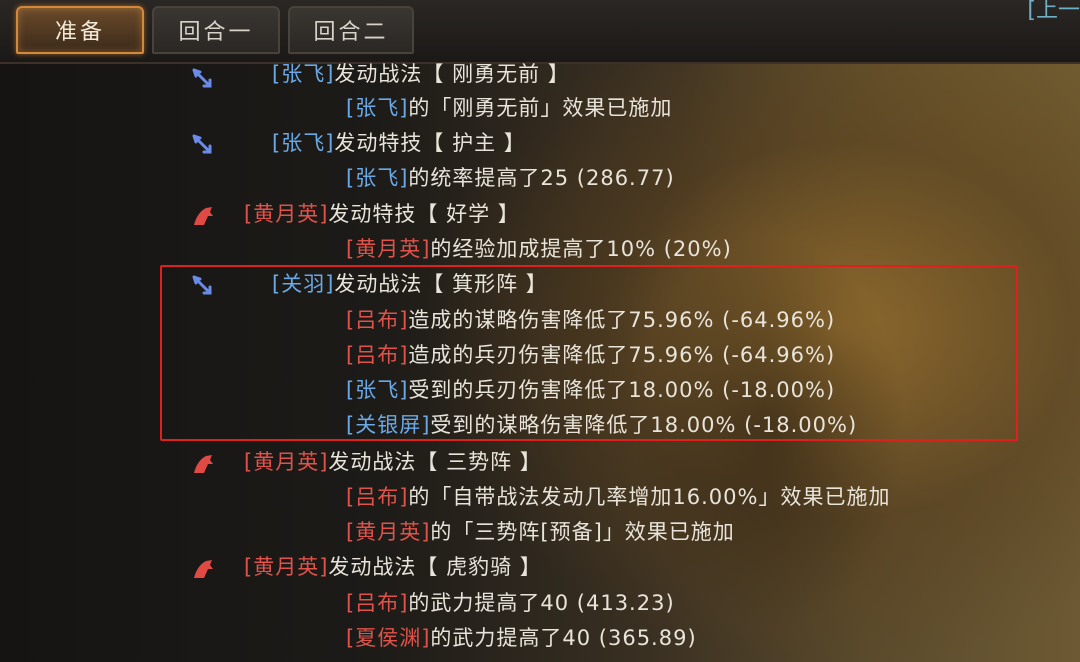 This screenshot has width=1080, height=662. Describe the element at coordinates (540, 32) in the screenshot. I see `tab-bar: 准备 回合一 回合二 [上一` at that location.